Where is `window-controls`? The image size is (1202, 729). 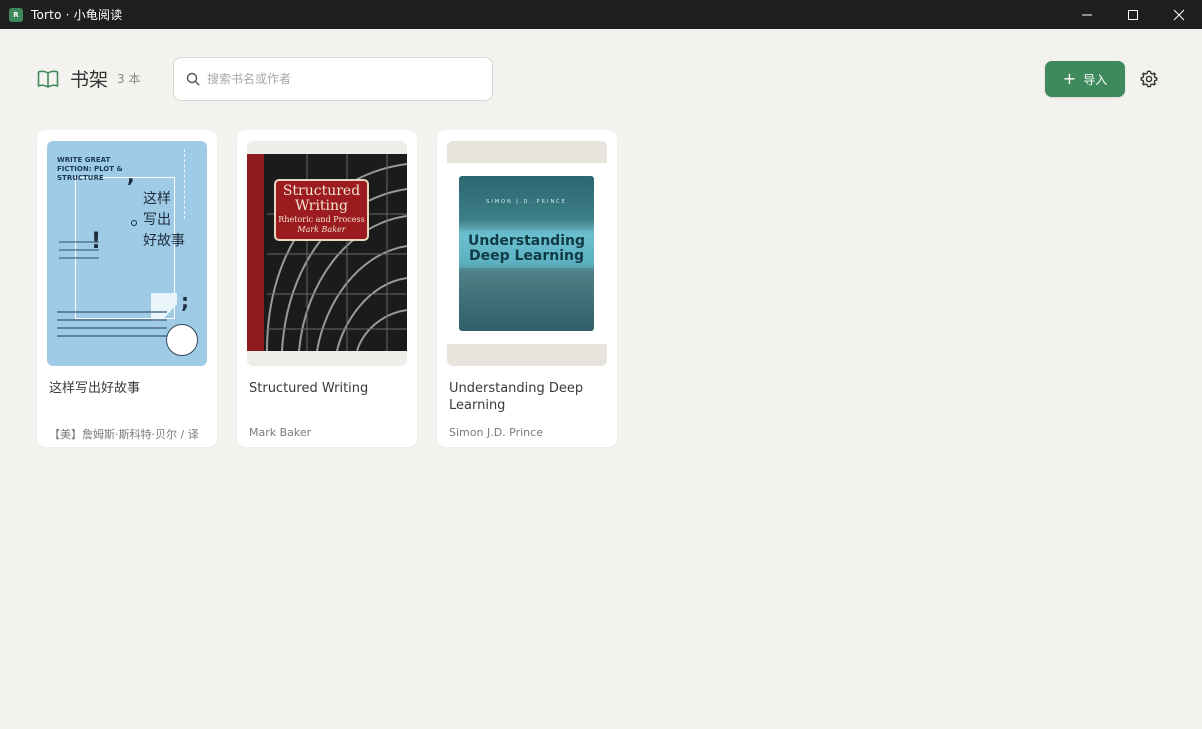 window-controls is located at coordinates (1133, 14).